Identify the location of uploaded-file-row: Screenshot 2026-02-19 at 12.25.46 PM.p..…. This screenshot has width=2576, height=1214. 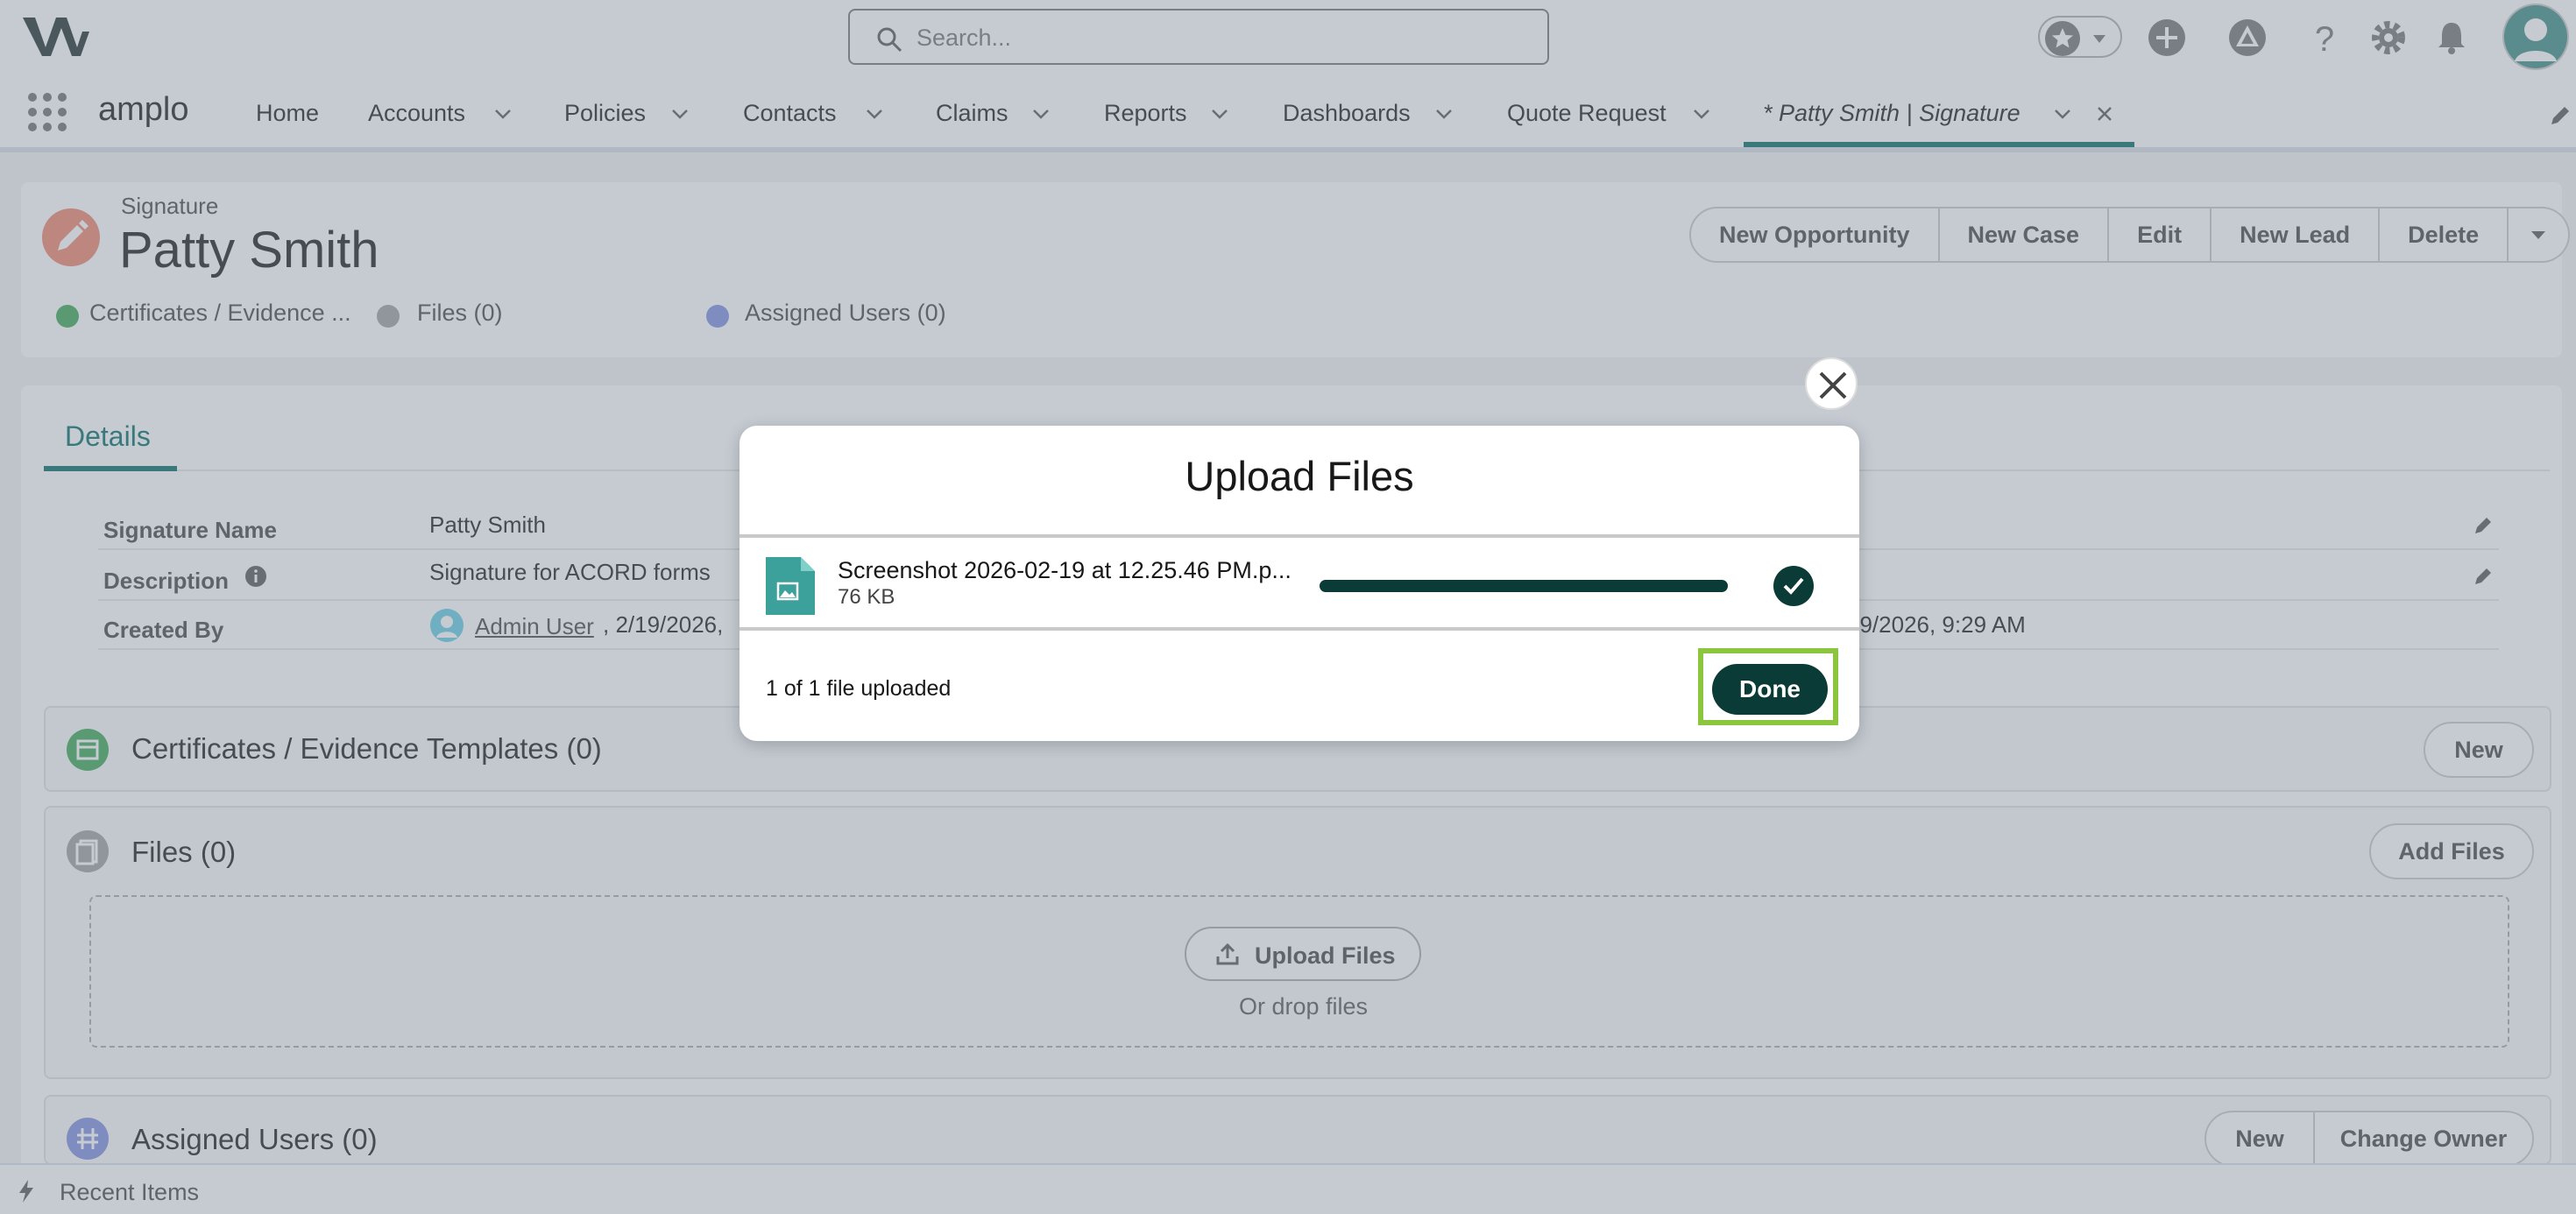
(1299, 582).